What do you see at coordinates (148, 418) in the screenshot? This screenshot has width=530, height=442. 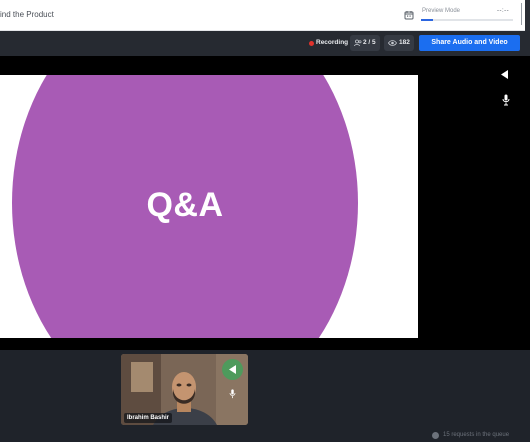 I see `participant-name-tag: Ibrahim Bashir` at bounding box center [148, 418].